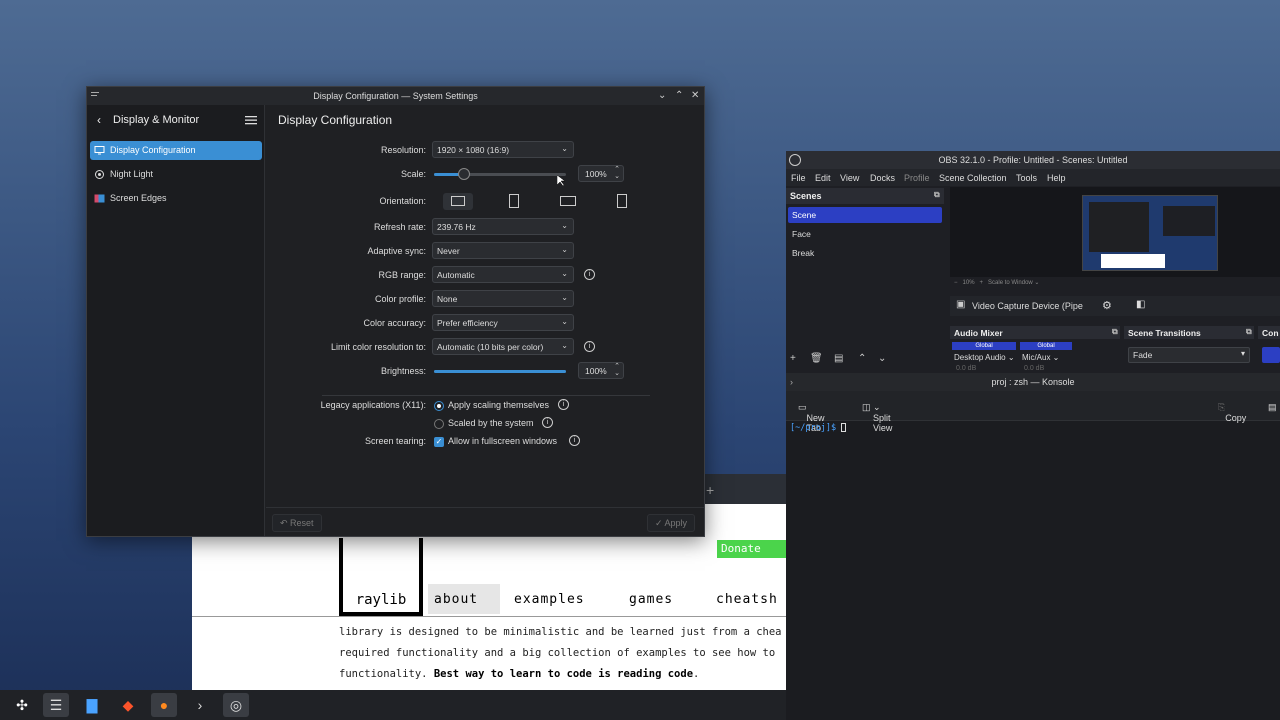  I want to click on dropdown-arrow-icon: ▾, so click(1242, 353).